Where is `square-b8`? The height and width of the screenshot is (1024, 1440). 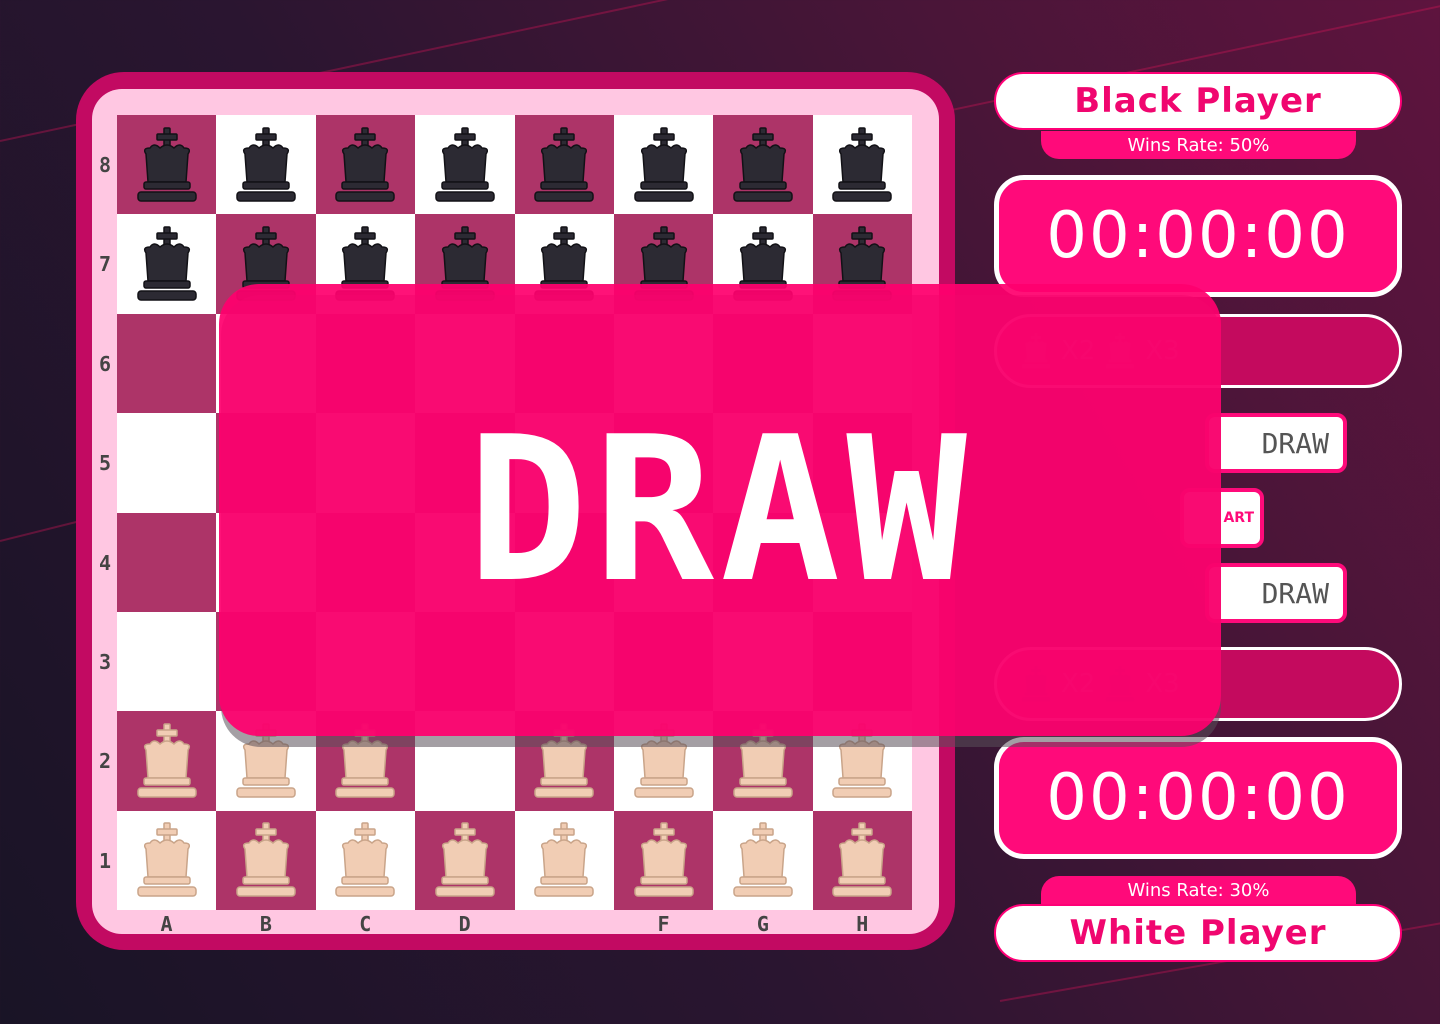 square-b8 is located at coordinates (266, 165).